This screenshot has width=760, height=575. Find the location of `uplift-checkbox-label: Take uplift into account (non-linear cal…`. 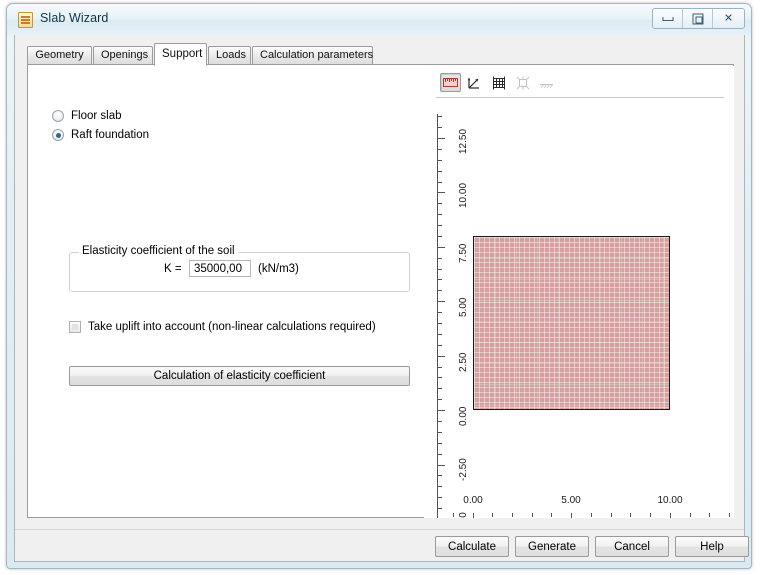

uplift-checkbox-label: Take uplift into account (non-linear cal… is located at coordinates (232, 327).